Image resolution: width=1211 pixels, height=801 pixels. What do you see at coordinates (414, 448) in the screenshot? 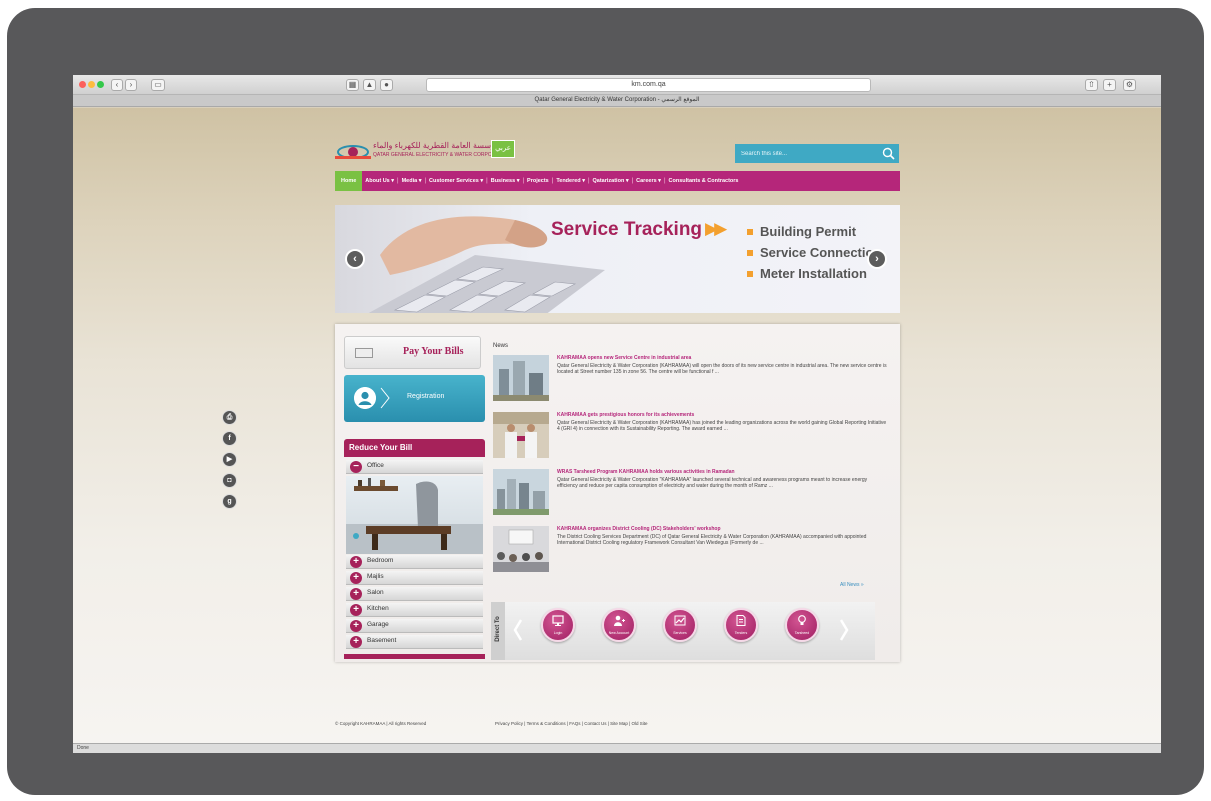
I see `reduce-bill-header: Reduce Your Bill` at bounding box center [414, 448].